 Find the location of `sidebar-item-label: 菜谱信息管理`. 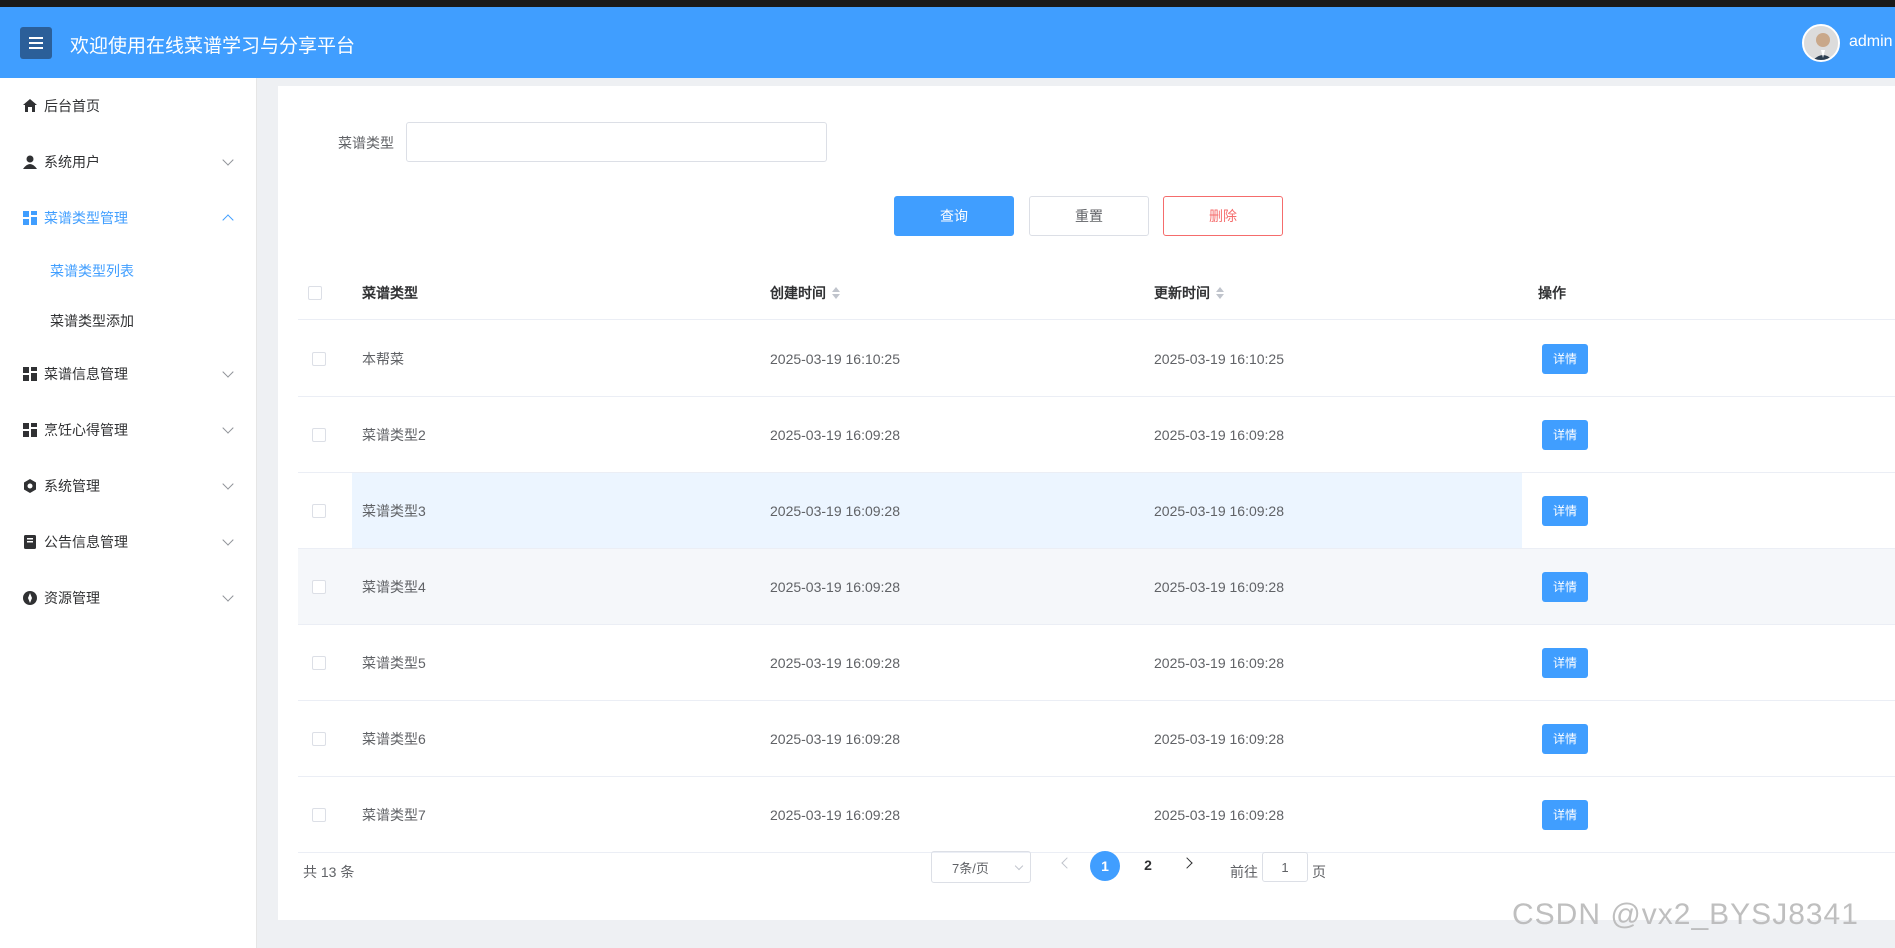

sidebar-item-label: 菜谱信息管理 is located at coordinates (86, 374).